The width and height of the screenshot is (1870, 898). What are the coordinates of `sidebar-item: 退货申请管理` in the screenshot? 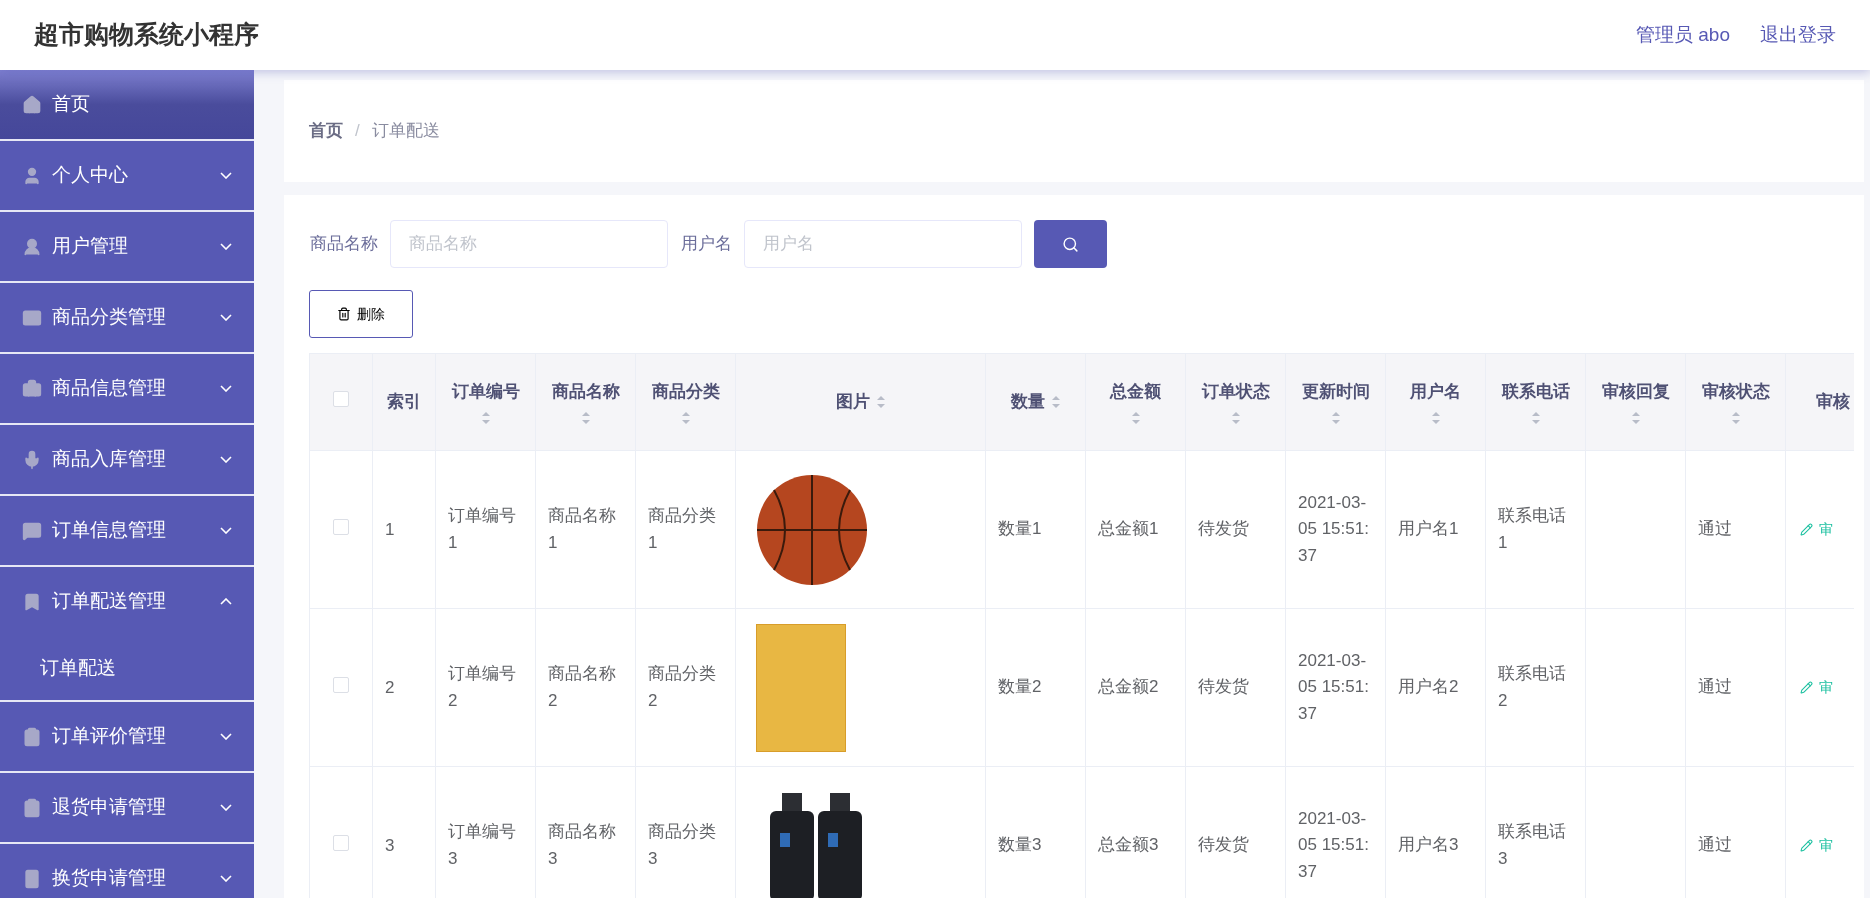 It's located at (127, 807).